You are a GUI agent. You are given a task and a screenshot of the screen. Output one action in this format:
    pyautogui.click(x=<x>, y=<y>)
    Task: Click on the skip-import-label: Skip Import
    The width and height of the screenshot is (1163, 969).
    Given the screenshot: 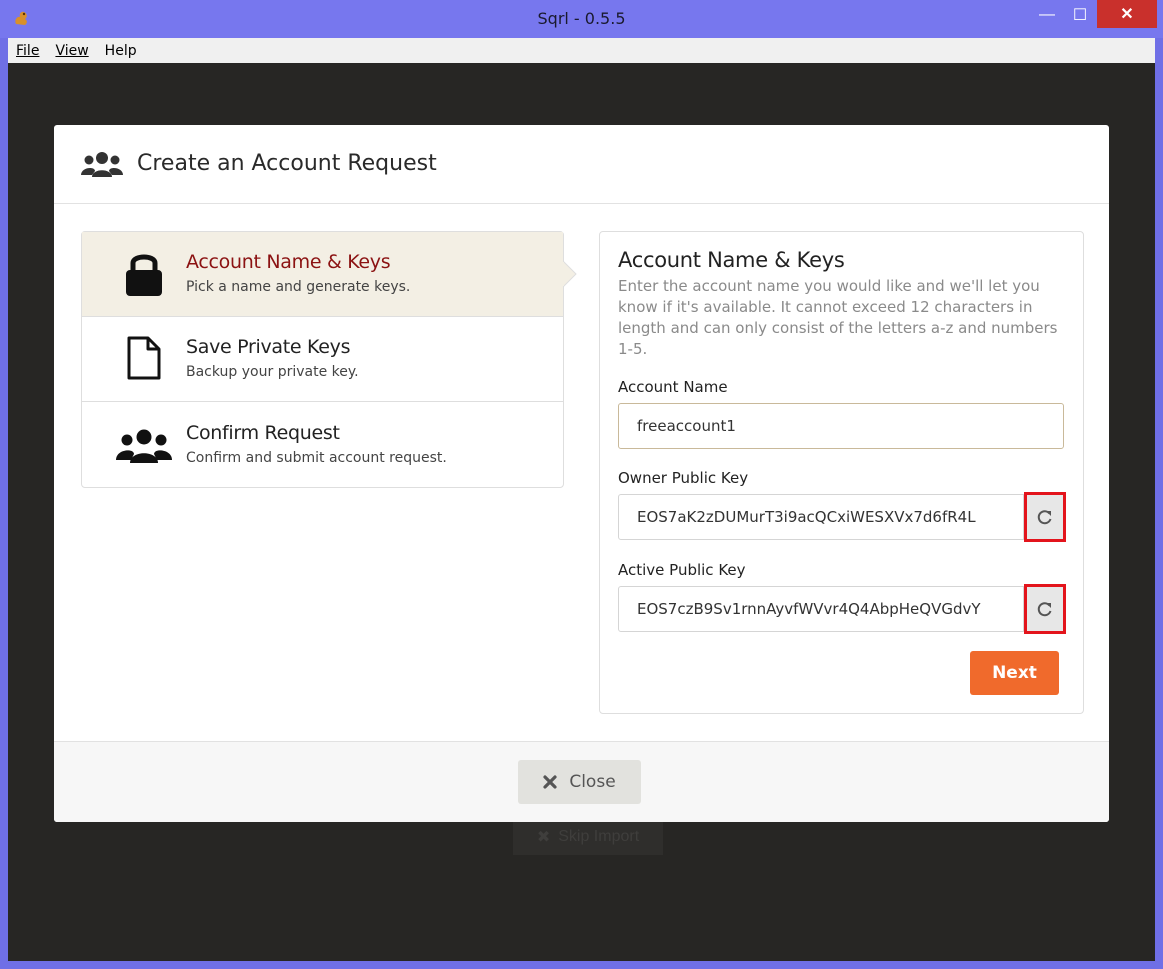 What is the action you would take?
    pyautogui.click(x=599, y=836)
    